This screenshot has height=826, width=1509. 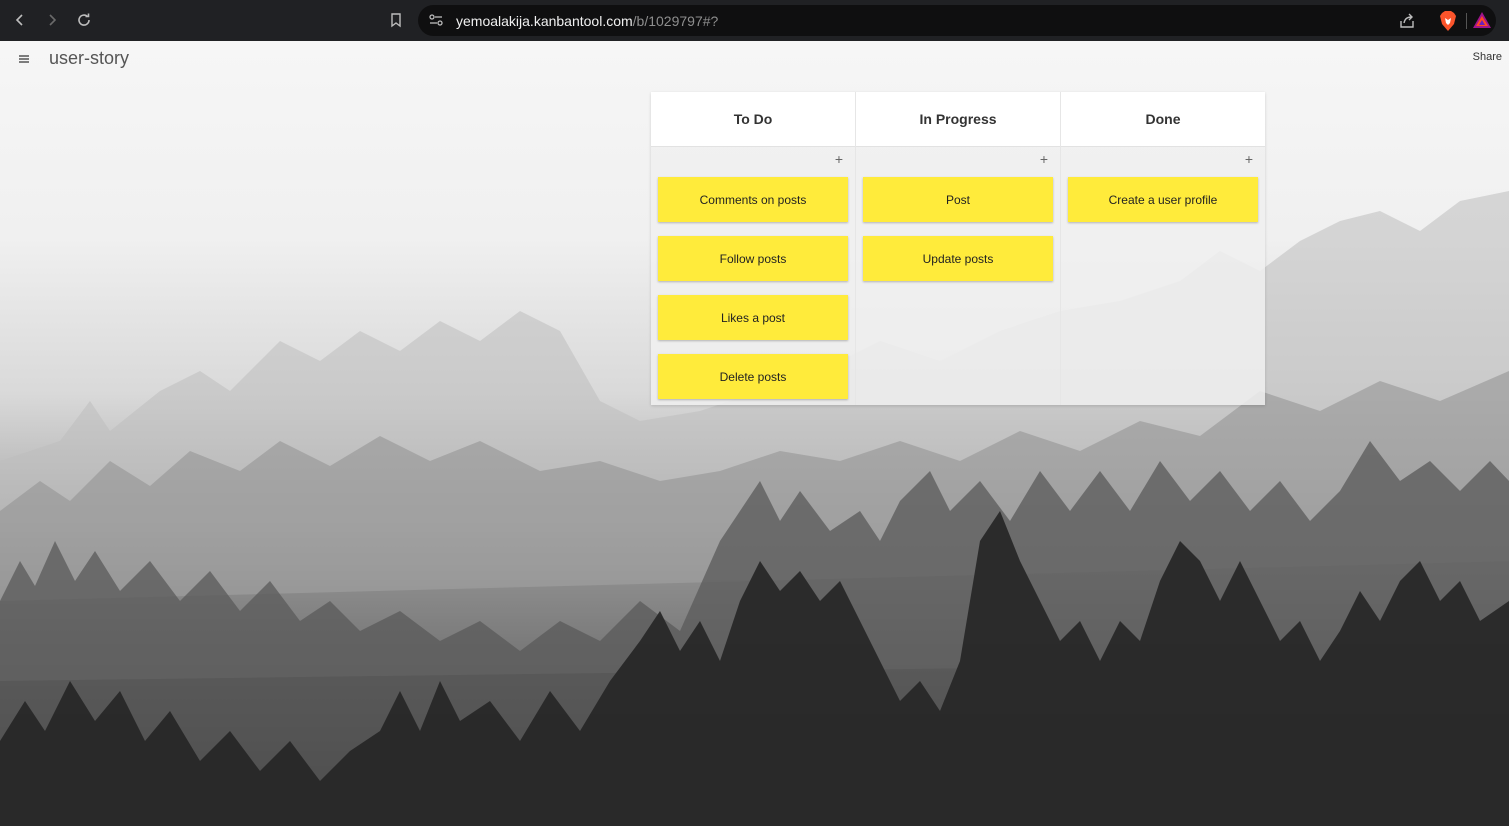 What do you see at coordinates (753, 199) in the screenshot?
I see `task-card: Comments on posts` at bounding box center [753, 199].